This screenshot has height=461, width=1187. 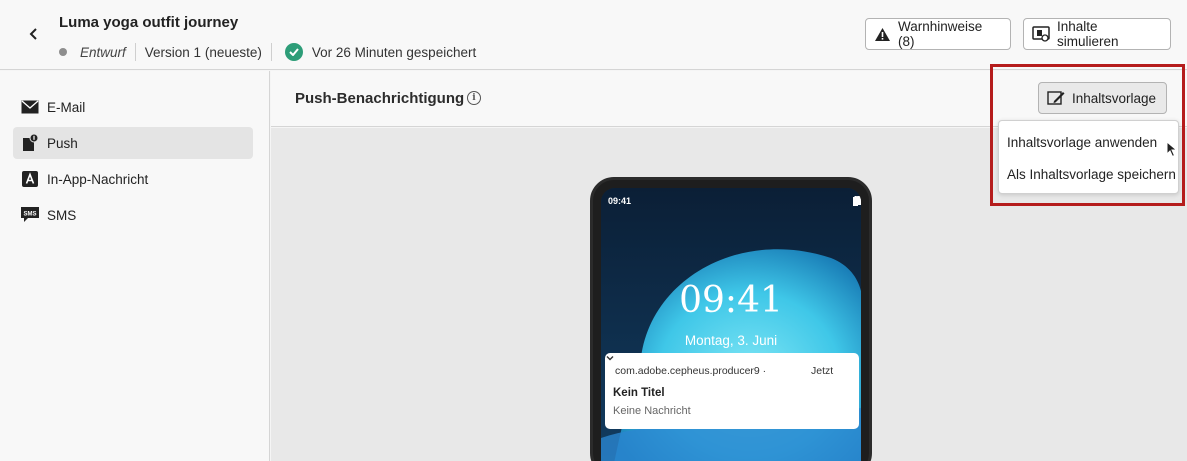 I want to click on warnings-label: Warnhinweise (8), so click(x=940, y=34).